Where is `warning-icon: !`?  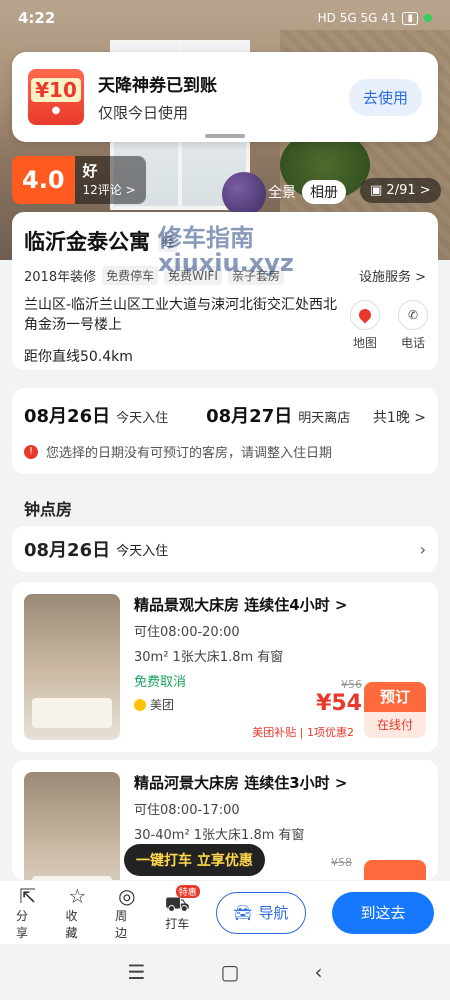 warning-icon: ! is located at coordinates (31, 451).